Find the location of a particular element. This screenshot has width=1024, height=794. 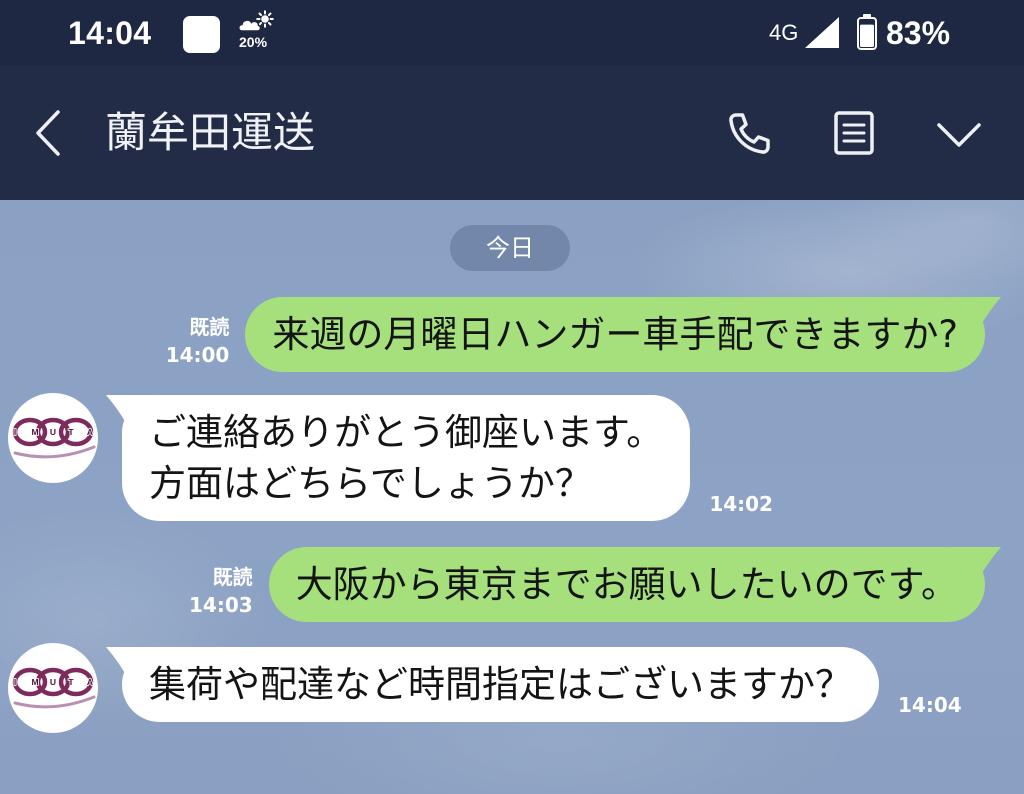

menu-button is located at coordinates (959, 135).